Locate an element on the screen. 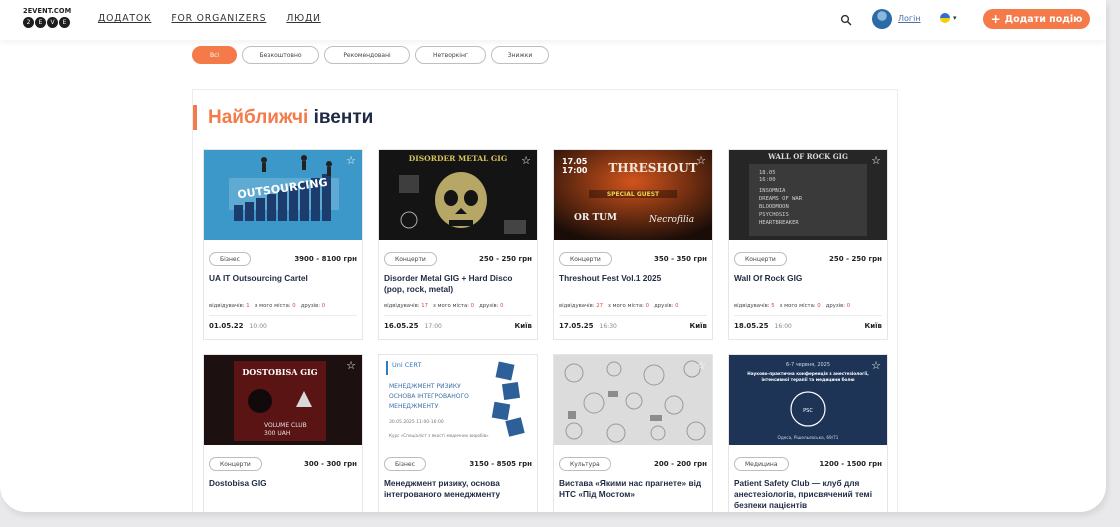 The height and width of the screenshot is (527, 1120). filter-networking: Нетворкінг is located at coordinates (450, 55).